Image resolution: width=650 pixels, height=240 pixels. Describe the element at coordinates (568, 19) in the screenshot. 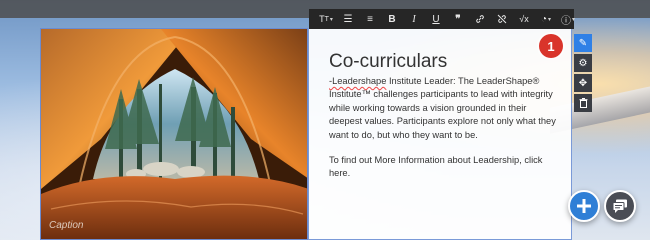

I see `info-icon: ⓘ ▾` at that location.